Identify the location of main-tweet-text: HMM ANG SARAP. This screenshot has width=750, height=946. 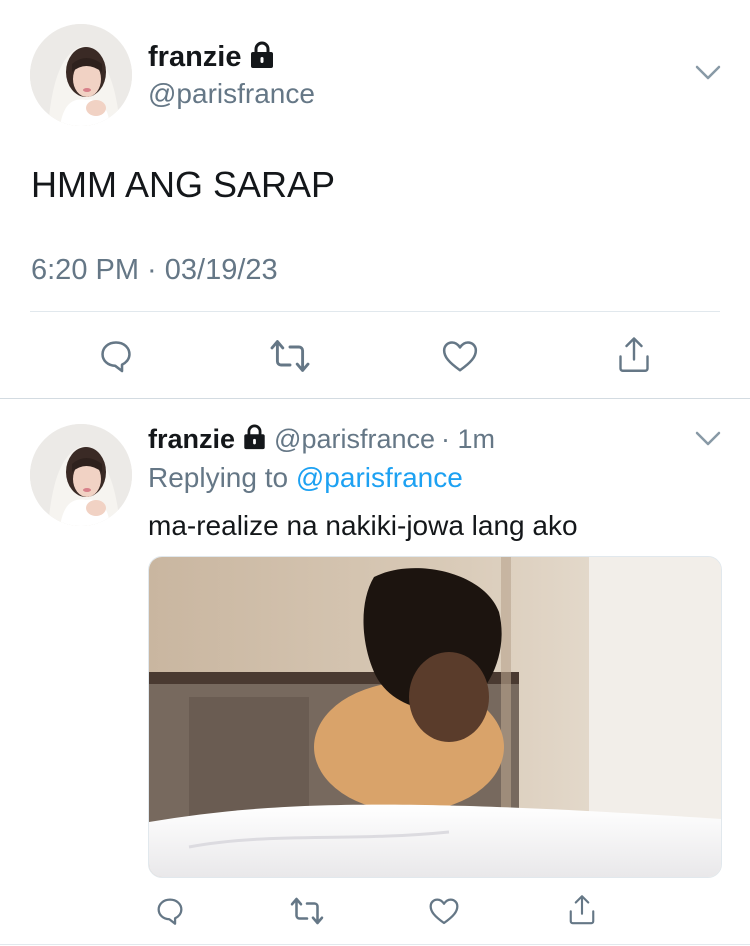
(183, 184).